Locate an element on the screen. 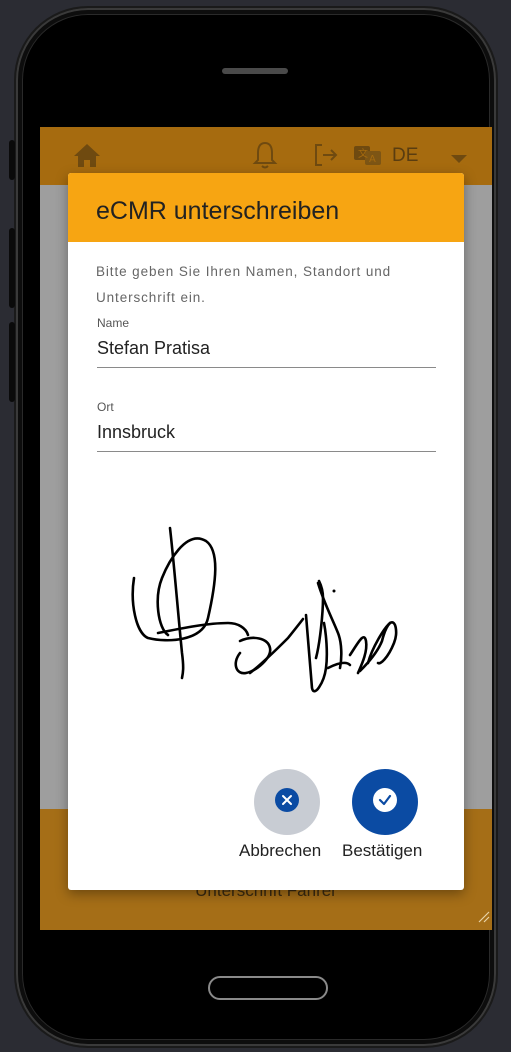 Image resolution: width=511 pixels, height=1052 pixels. name-field-underline is located at coordinates (266, 367).